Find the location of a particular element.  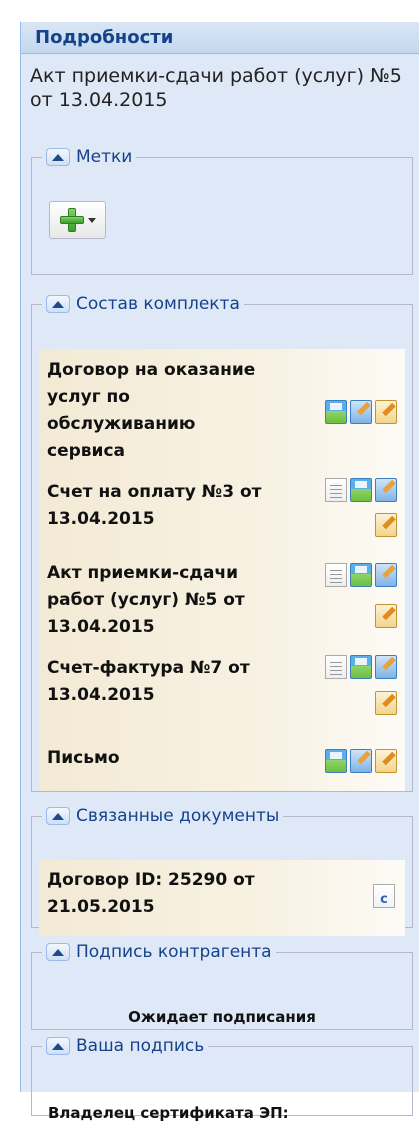

panel-title: Подробности is located at coordinates (220, 38).